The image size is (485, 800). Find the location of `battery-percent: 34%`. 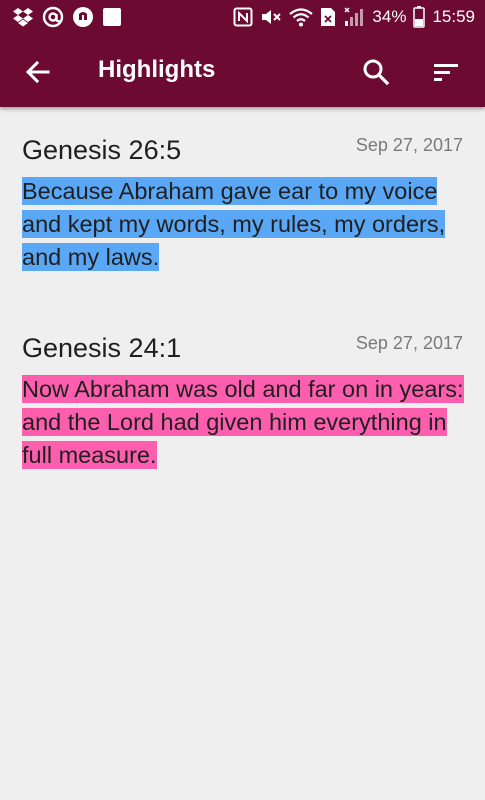

battery-percent: 34% is located at coordinates (389, 16).